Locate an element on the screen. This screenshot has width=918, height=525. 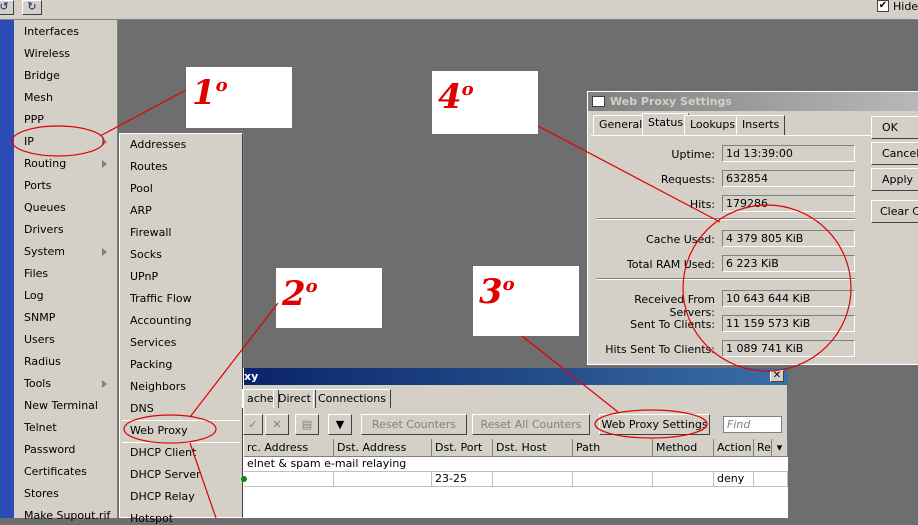
annotation-ellipse-settings-button is located at coordinates (651, 424).